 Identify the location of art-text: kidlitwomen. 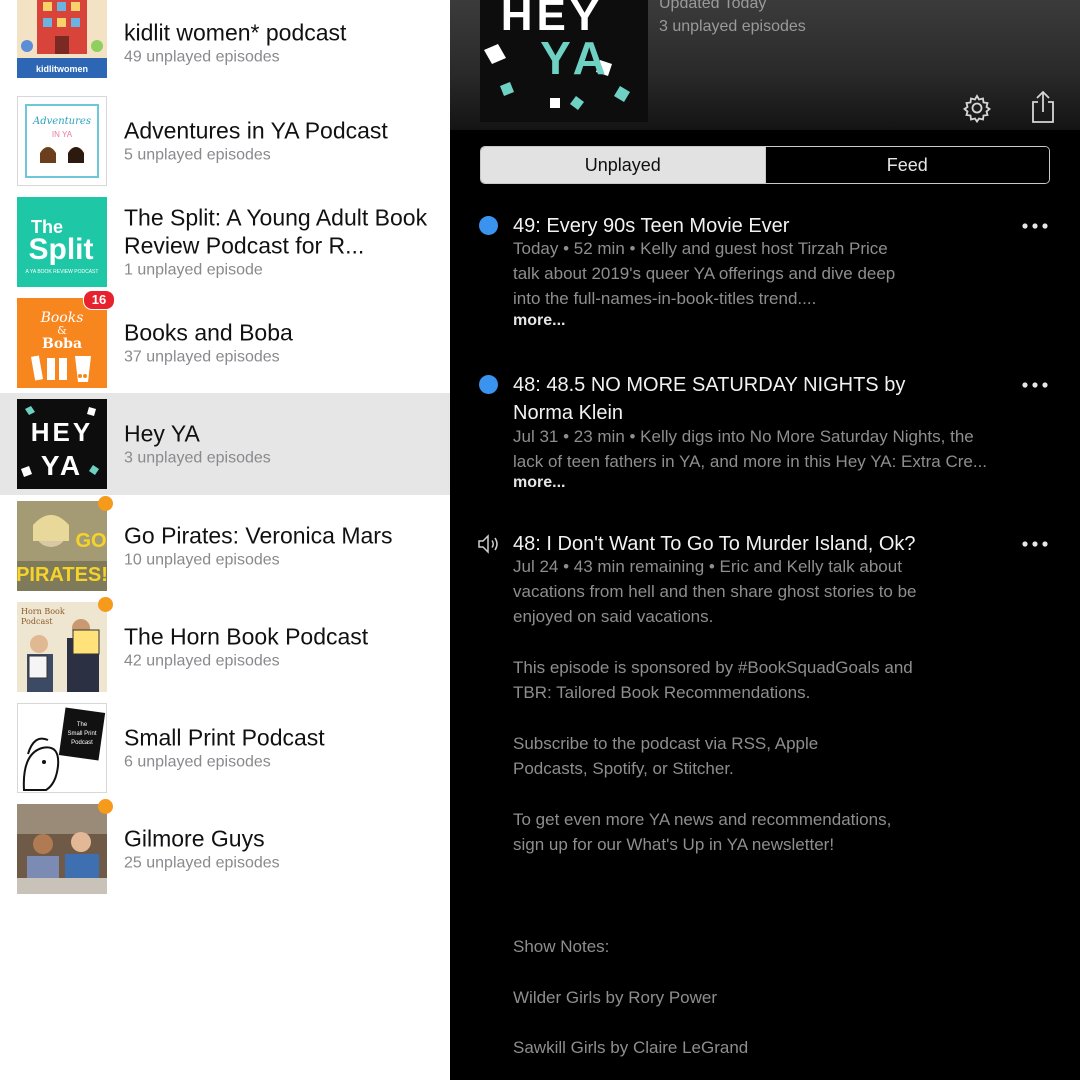
(62, 69).